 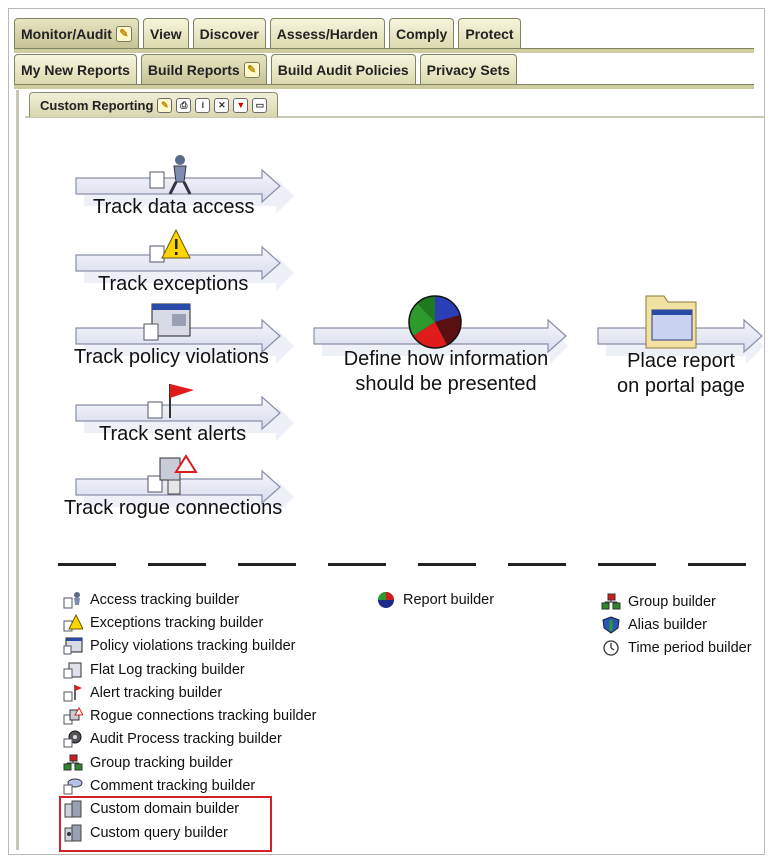 I want to click on time-period-builder-link: Time period builder, so click(x=676, y=648).